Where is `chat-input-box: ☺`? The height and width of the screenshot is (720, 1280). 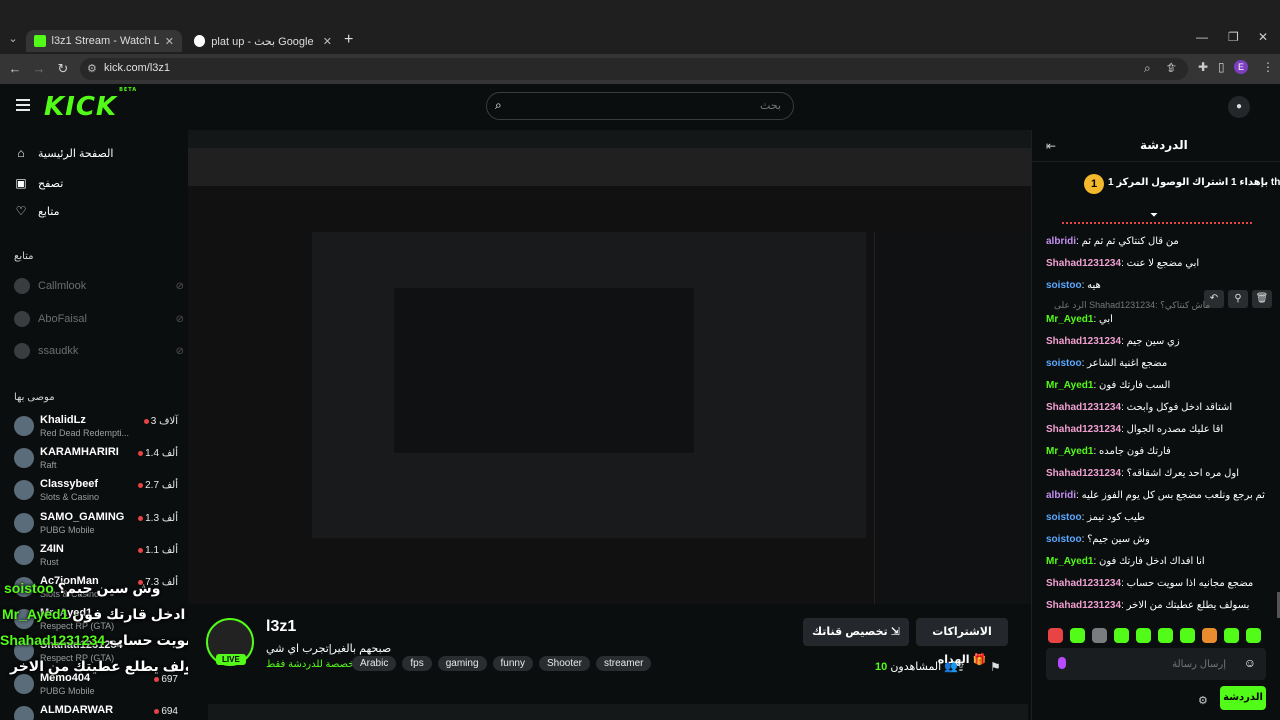 chat-input-box: ☺ is located at coordinates (1156, 664).